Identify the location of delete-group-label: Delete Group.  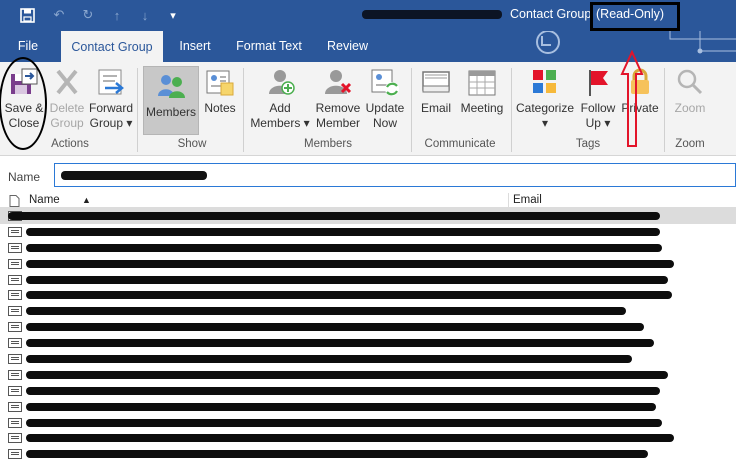
(67, 115).